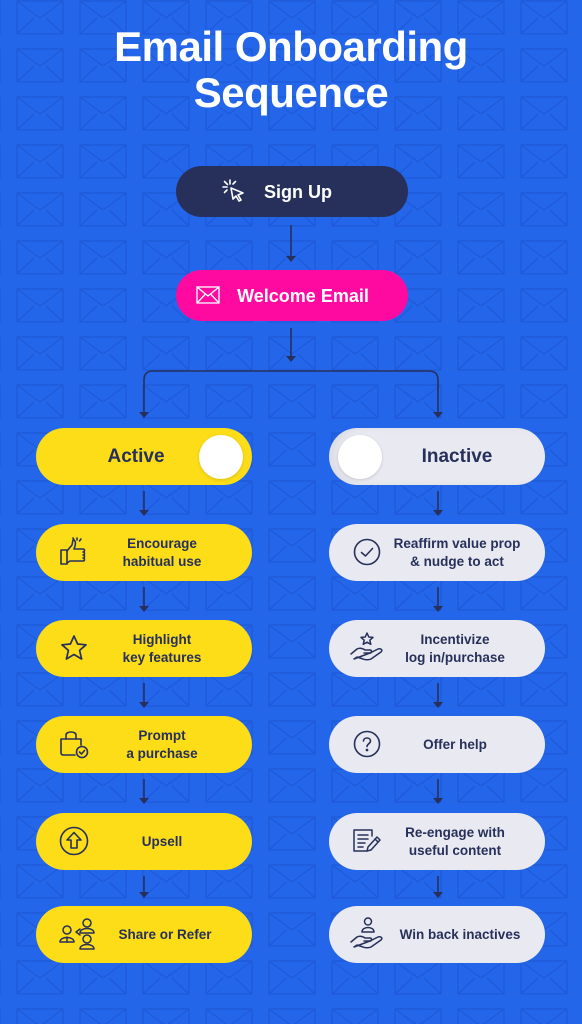 The image size is (582, 1024). I want to click on inactive-step-2-label: Incentivize log in/purchase, so click(455, 649).